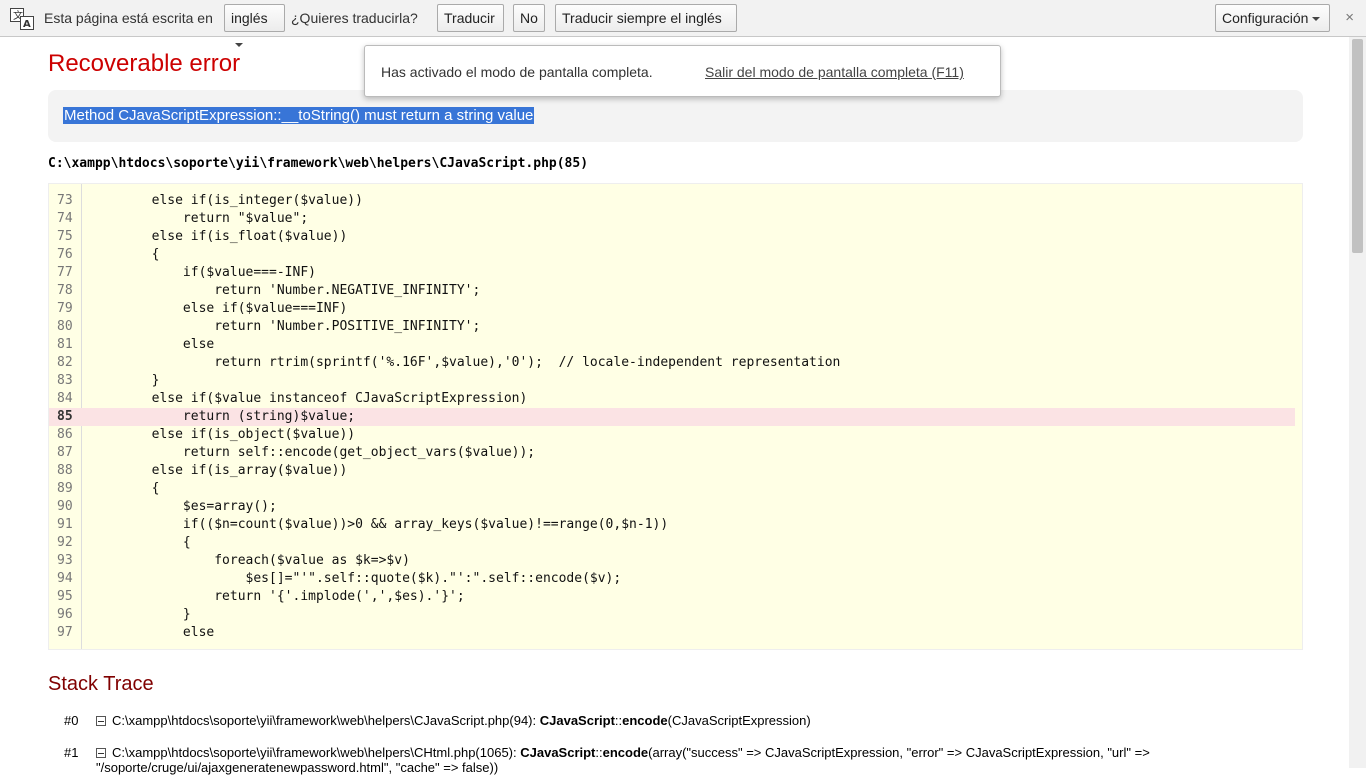  I want to click on code-line: 78 return 'Number.NEGATIVE_INFINITY';, so click(672, 291).